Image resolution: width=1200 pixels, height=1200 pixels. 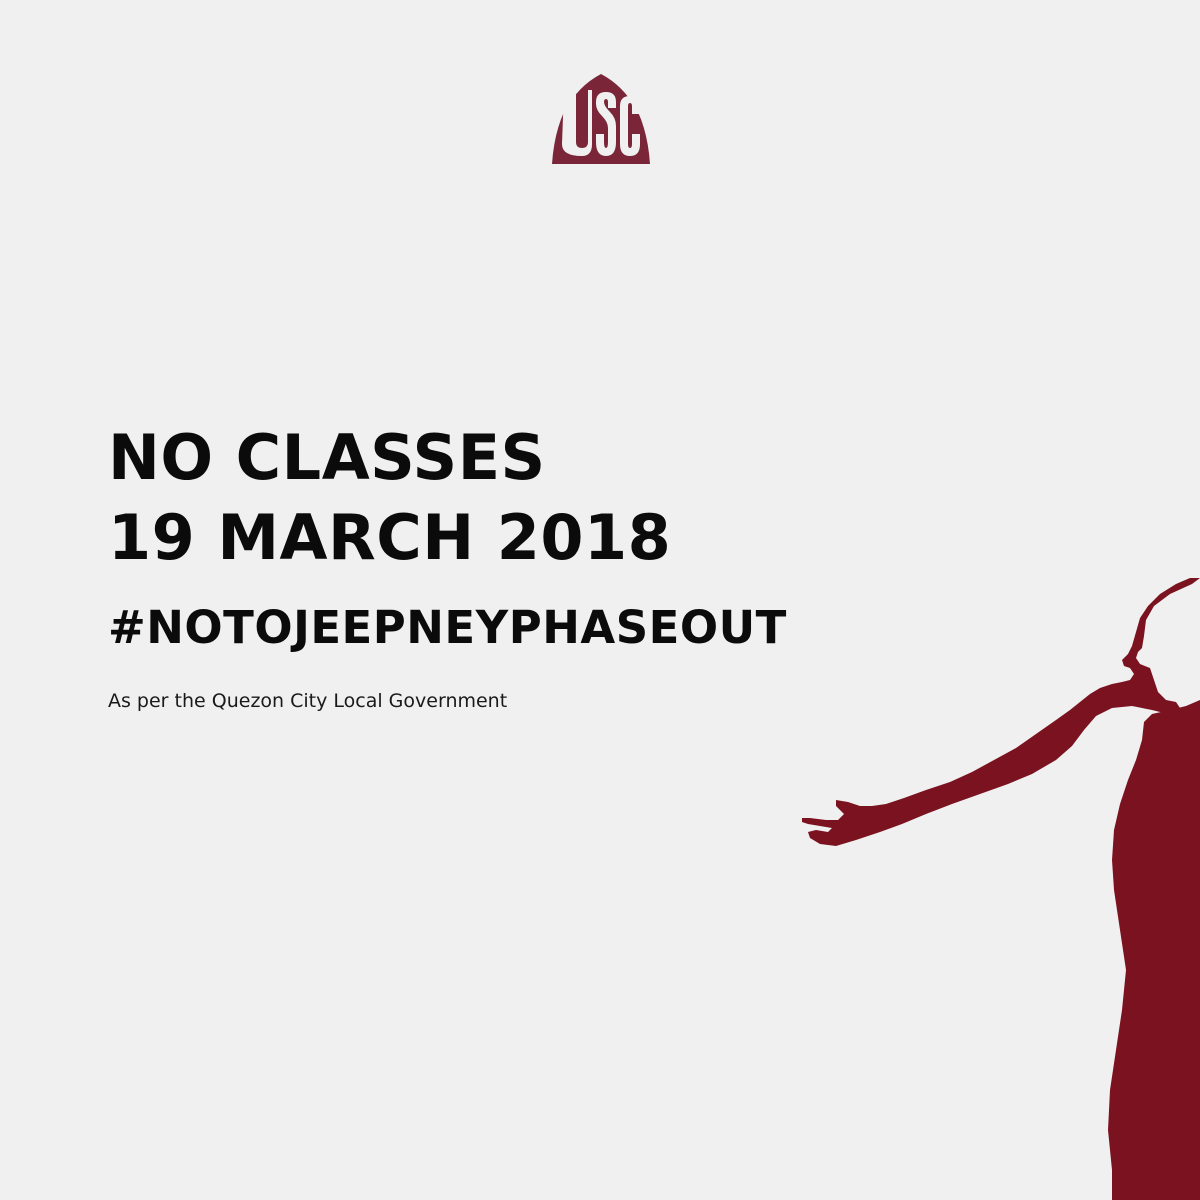 I want to click on source-note: As per the Quezon City Local Government, so click(x=308, y=701).